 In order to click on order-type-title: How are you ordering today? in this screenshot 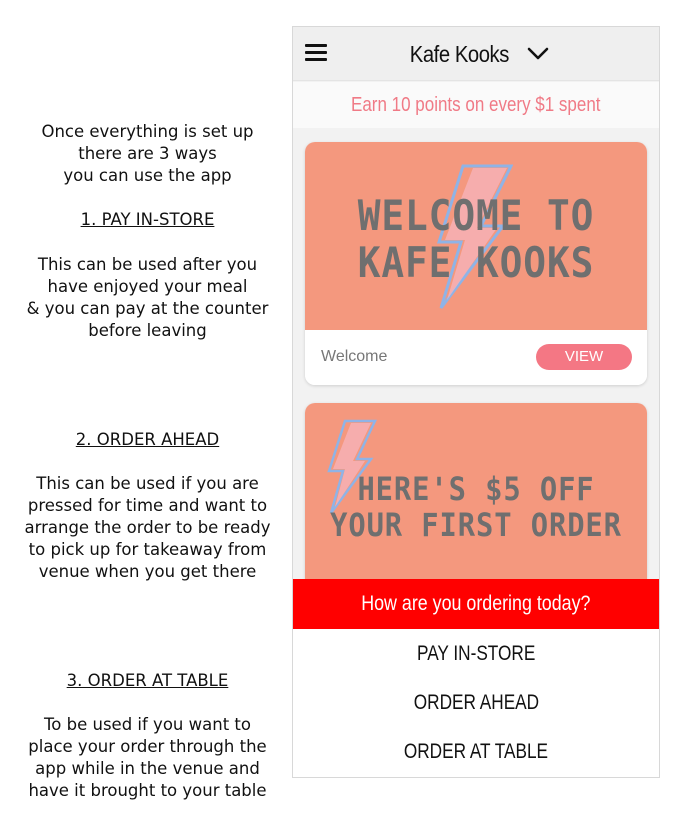, I will do `click(476, 603)`.